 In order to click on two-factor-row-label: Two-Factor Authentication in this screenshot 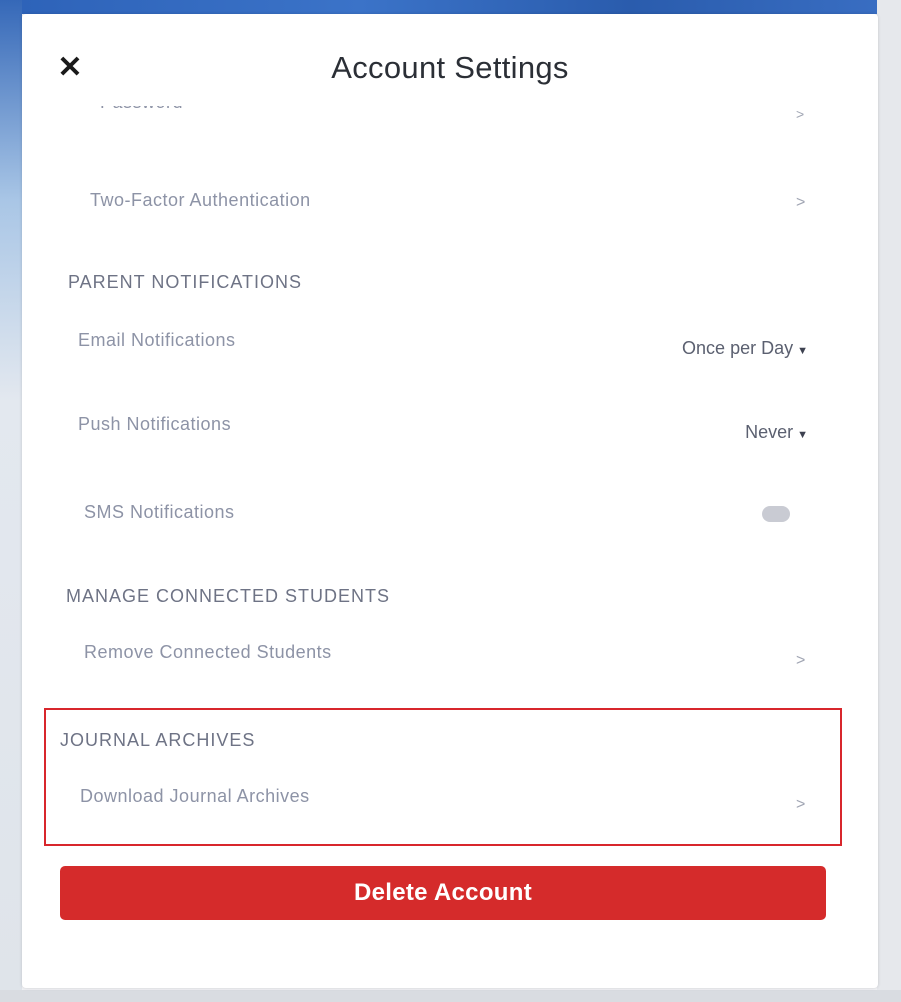, I will do `click(200, 200)`.